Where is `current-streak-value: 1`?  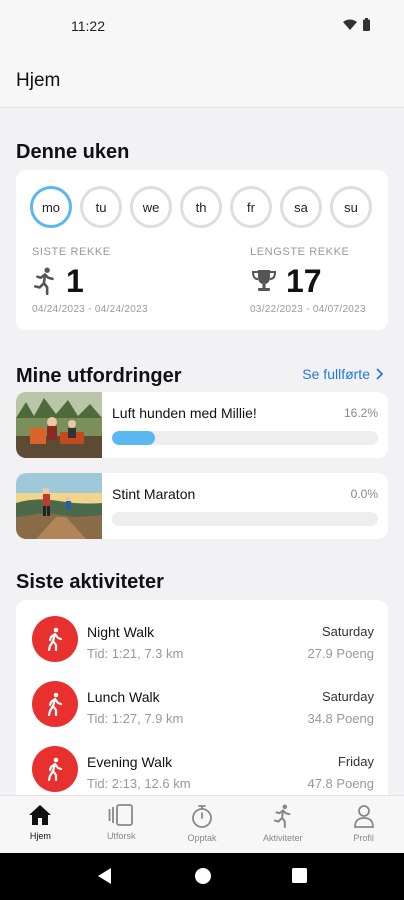 current-streak-value: 1 is located at coordinates (75, 281).